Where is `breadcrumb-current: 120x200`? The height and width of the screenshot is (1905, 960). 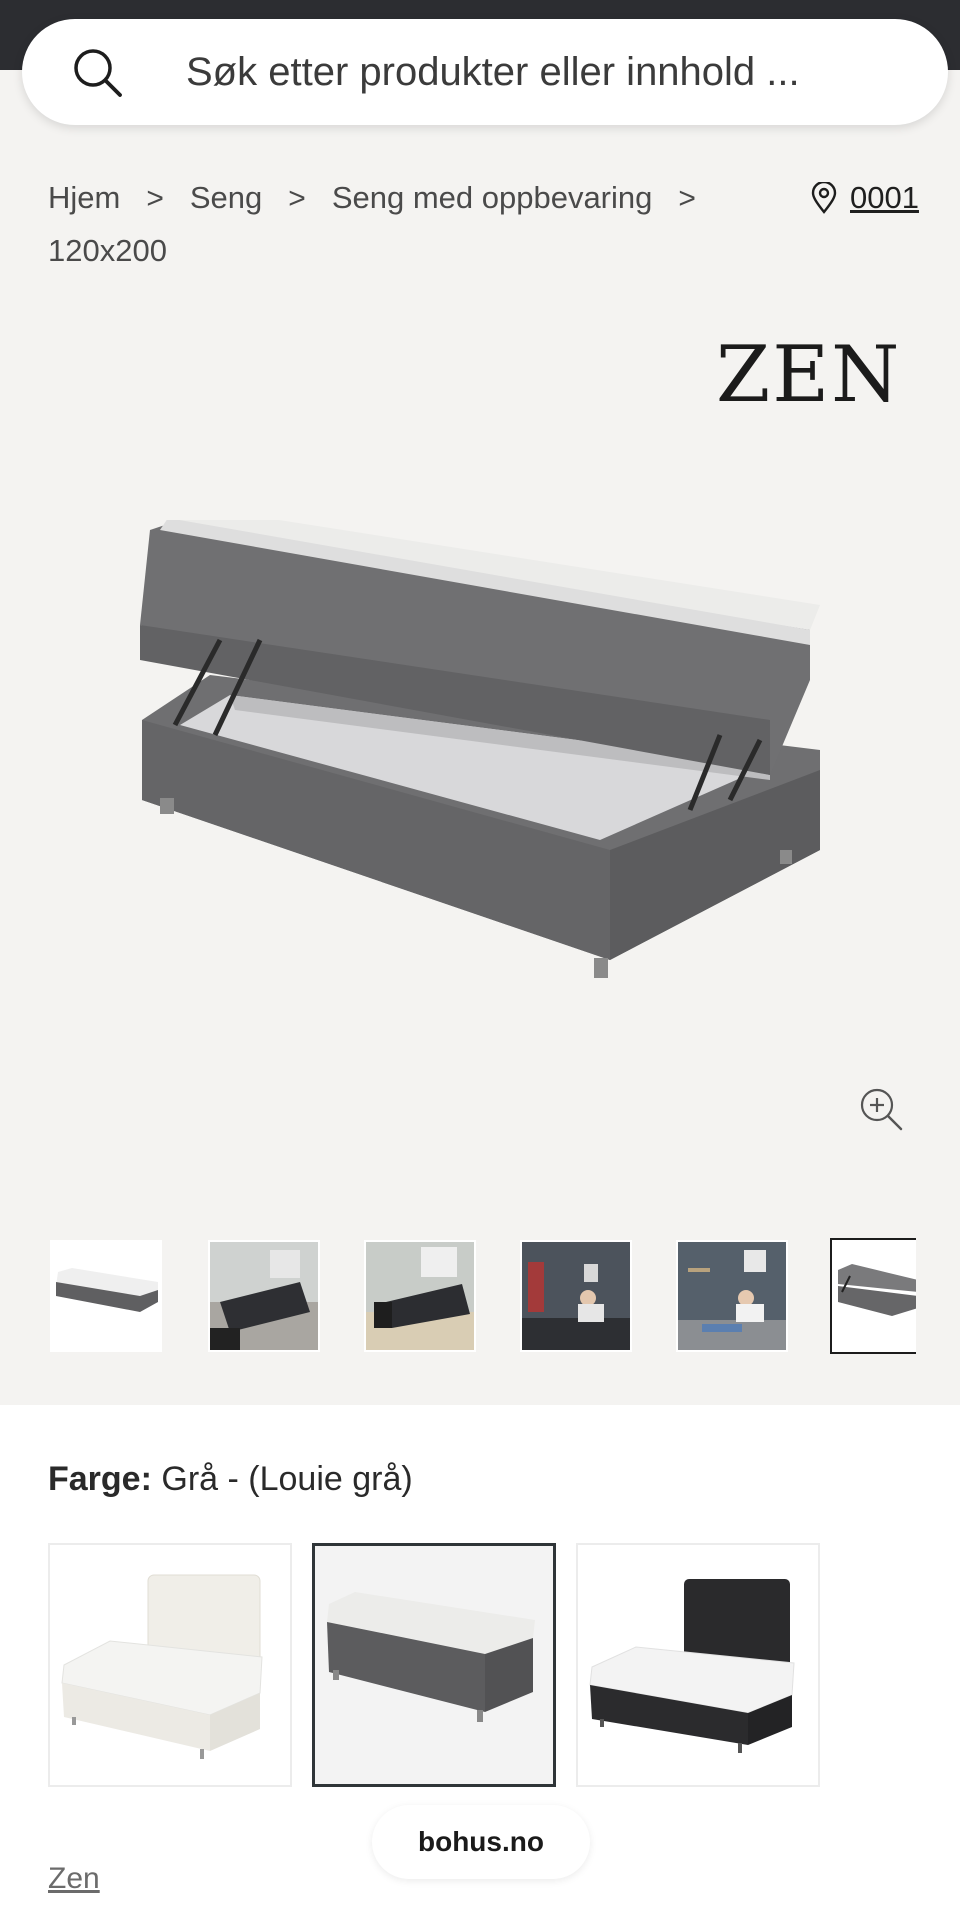
breadcrumb-current: 120x200 is located at coordinates (107, 250).